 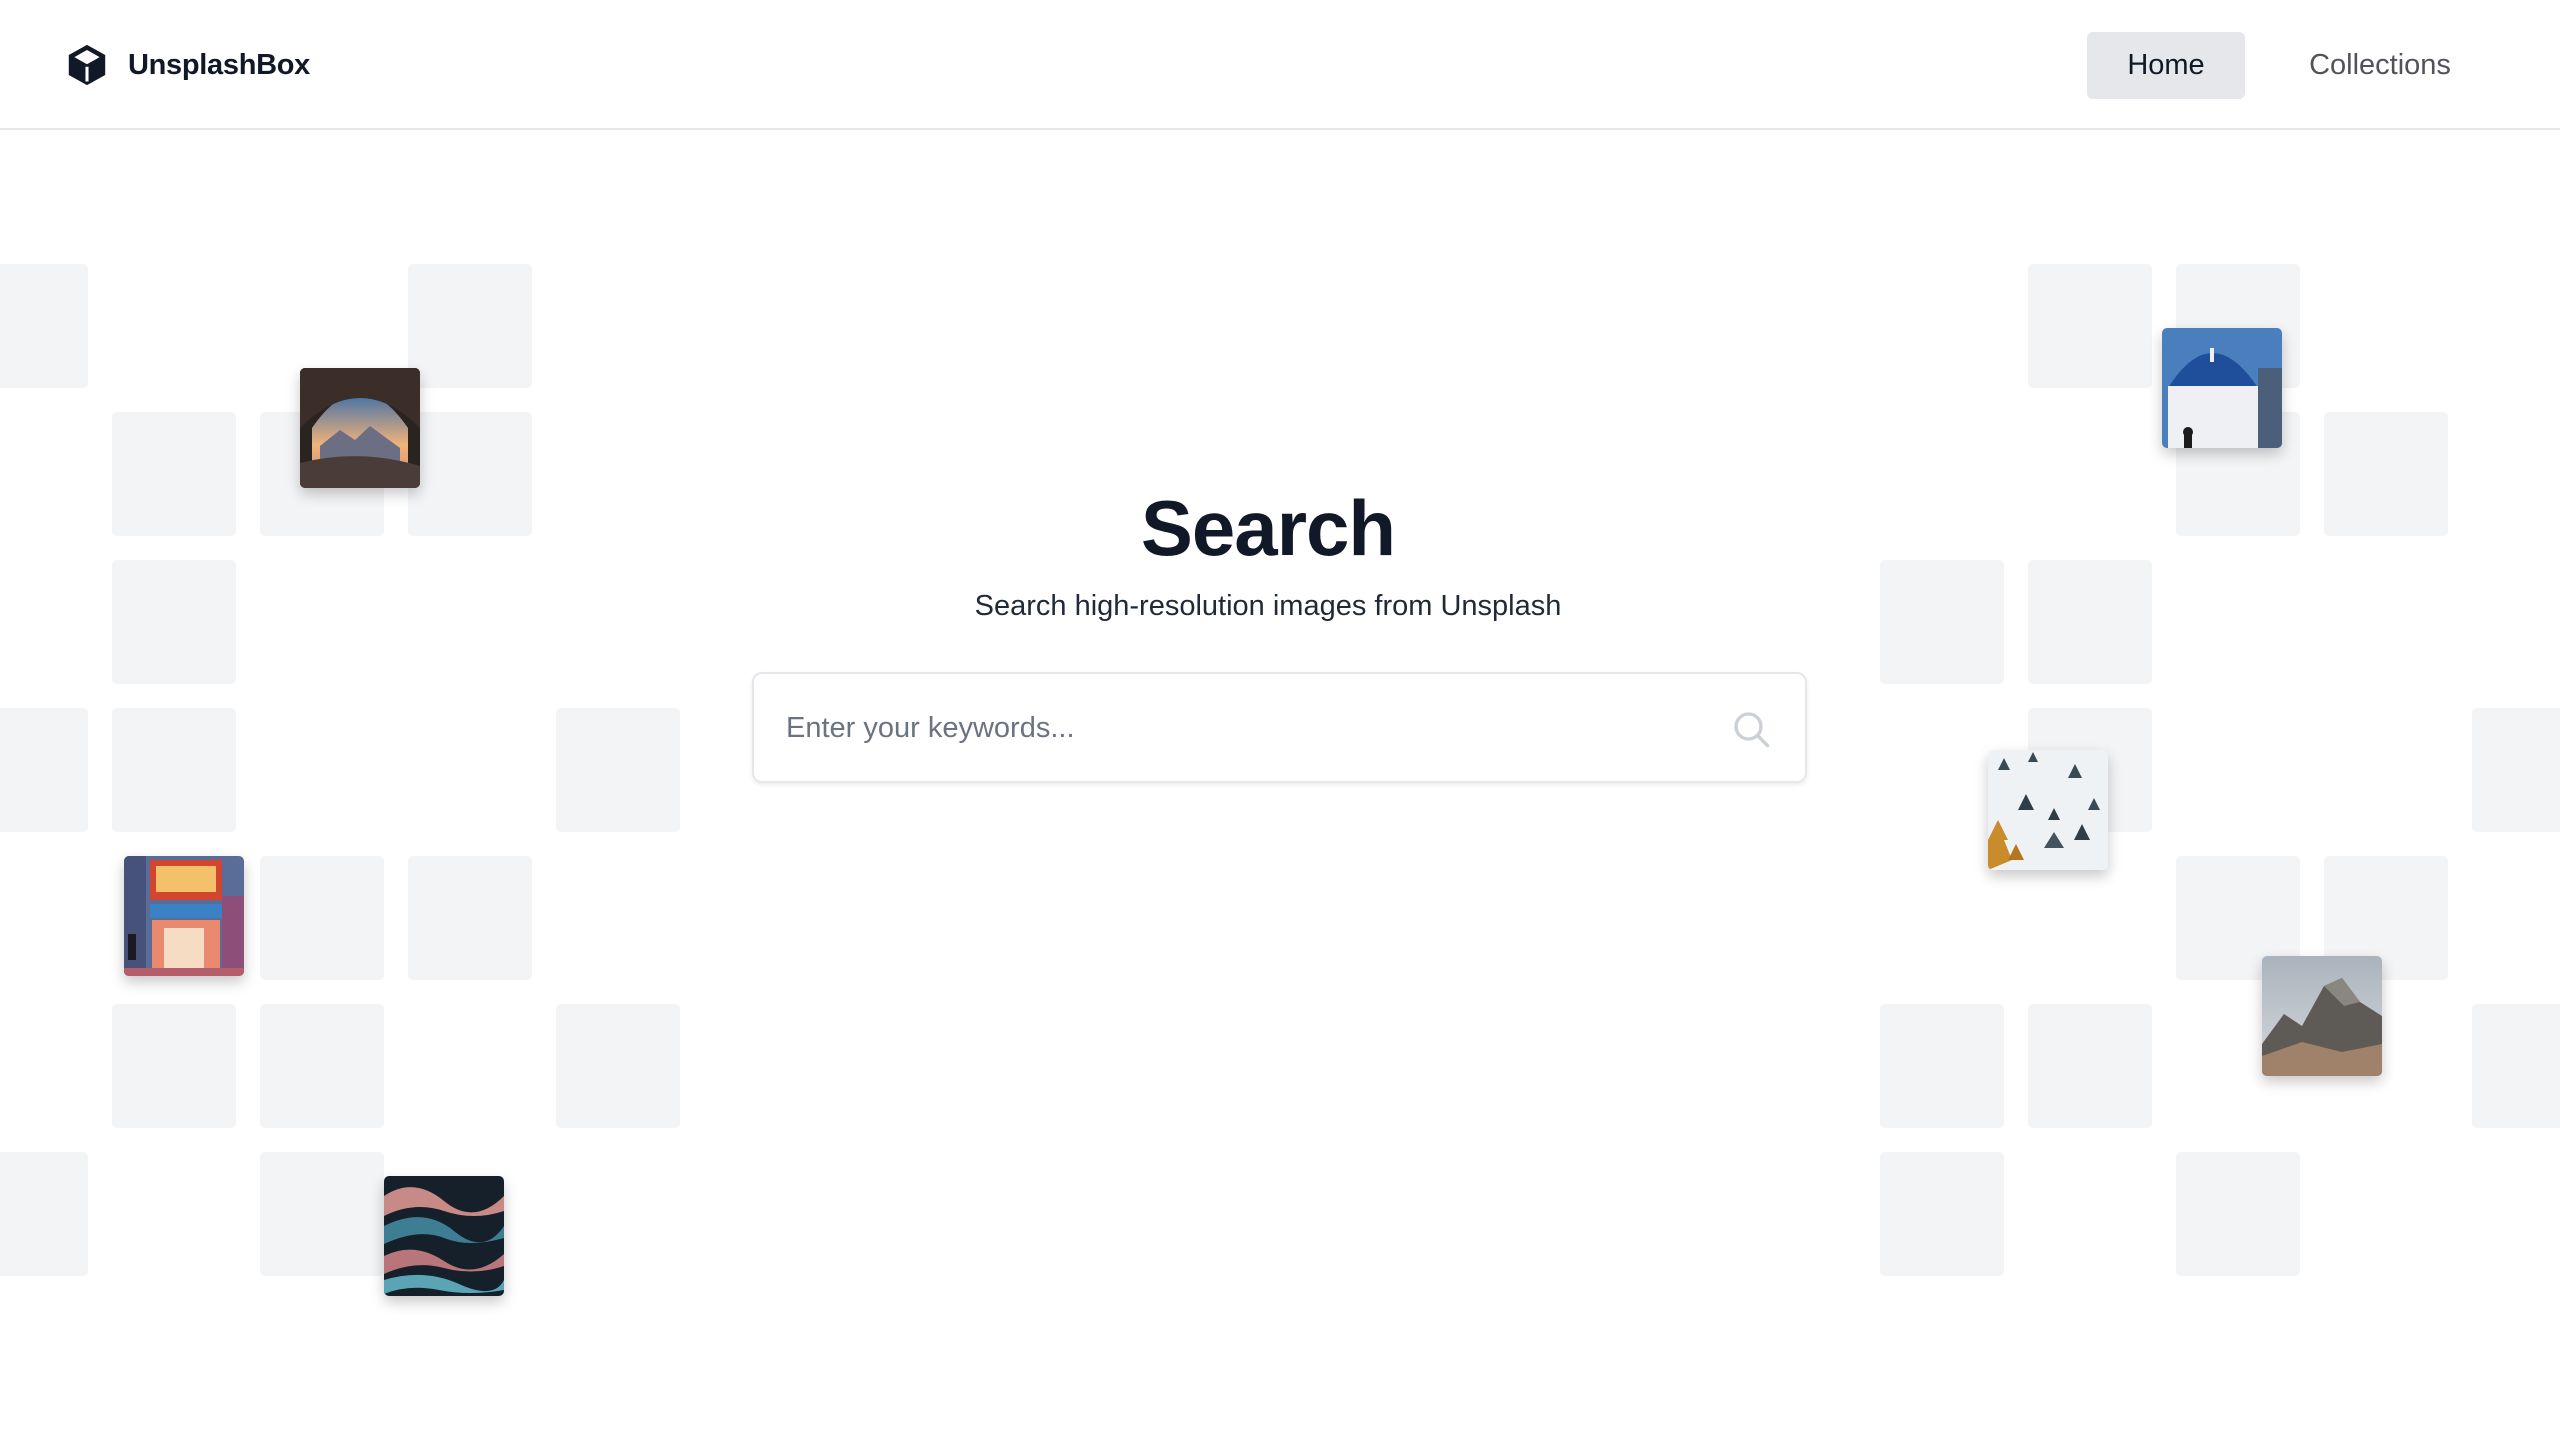 What do you see at coordinates (1268, 528) in the screenshot?
I see `page-title: Search` at bounding box center [1268, 528].